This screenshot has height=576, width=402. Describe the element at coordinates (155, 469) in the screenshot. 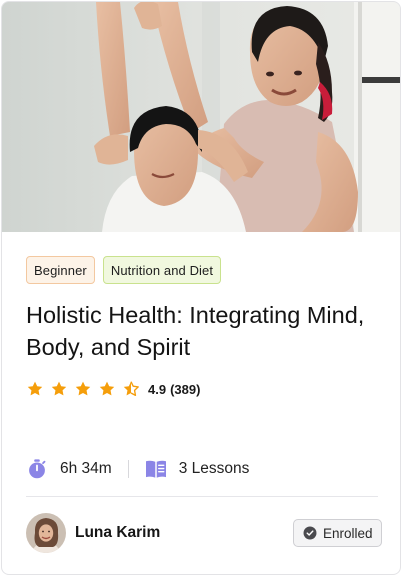

I see `book-icon` at that location.